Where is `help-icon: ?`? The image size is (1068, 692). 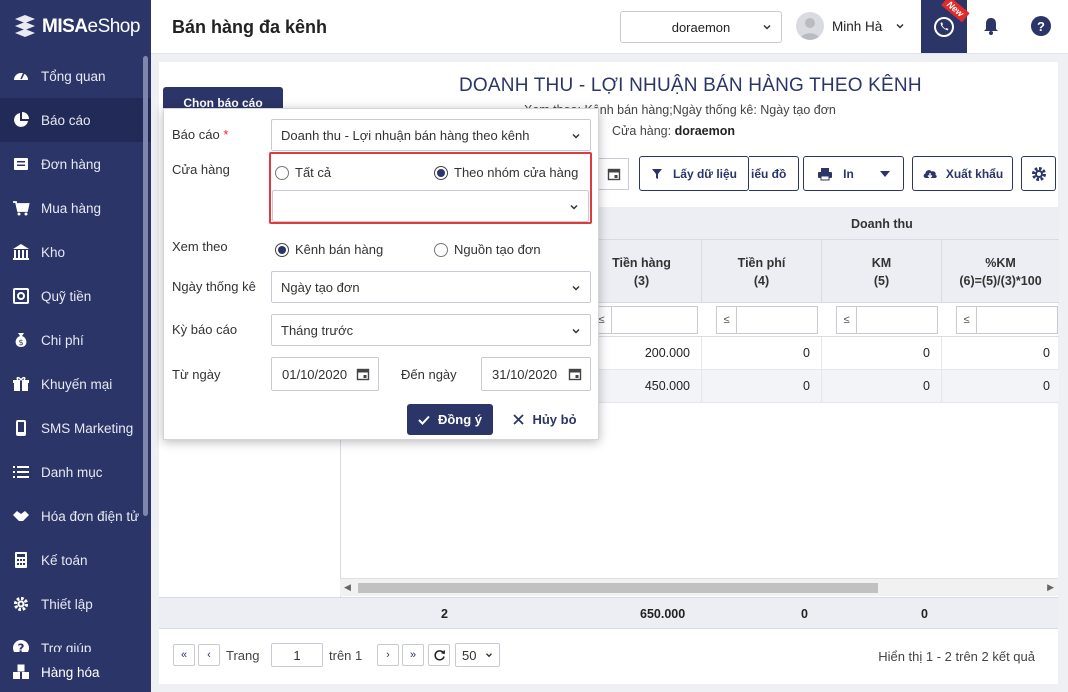
help-icon: ? is located at coordinates (1041, 26).